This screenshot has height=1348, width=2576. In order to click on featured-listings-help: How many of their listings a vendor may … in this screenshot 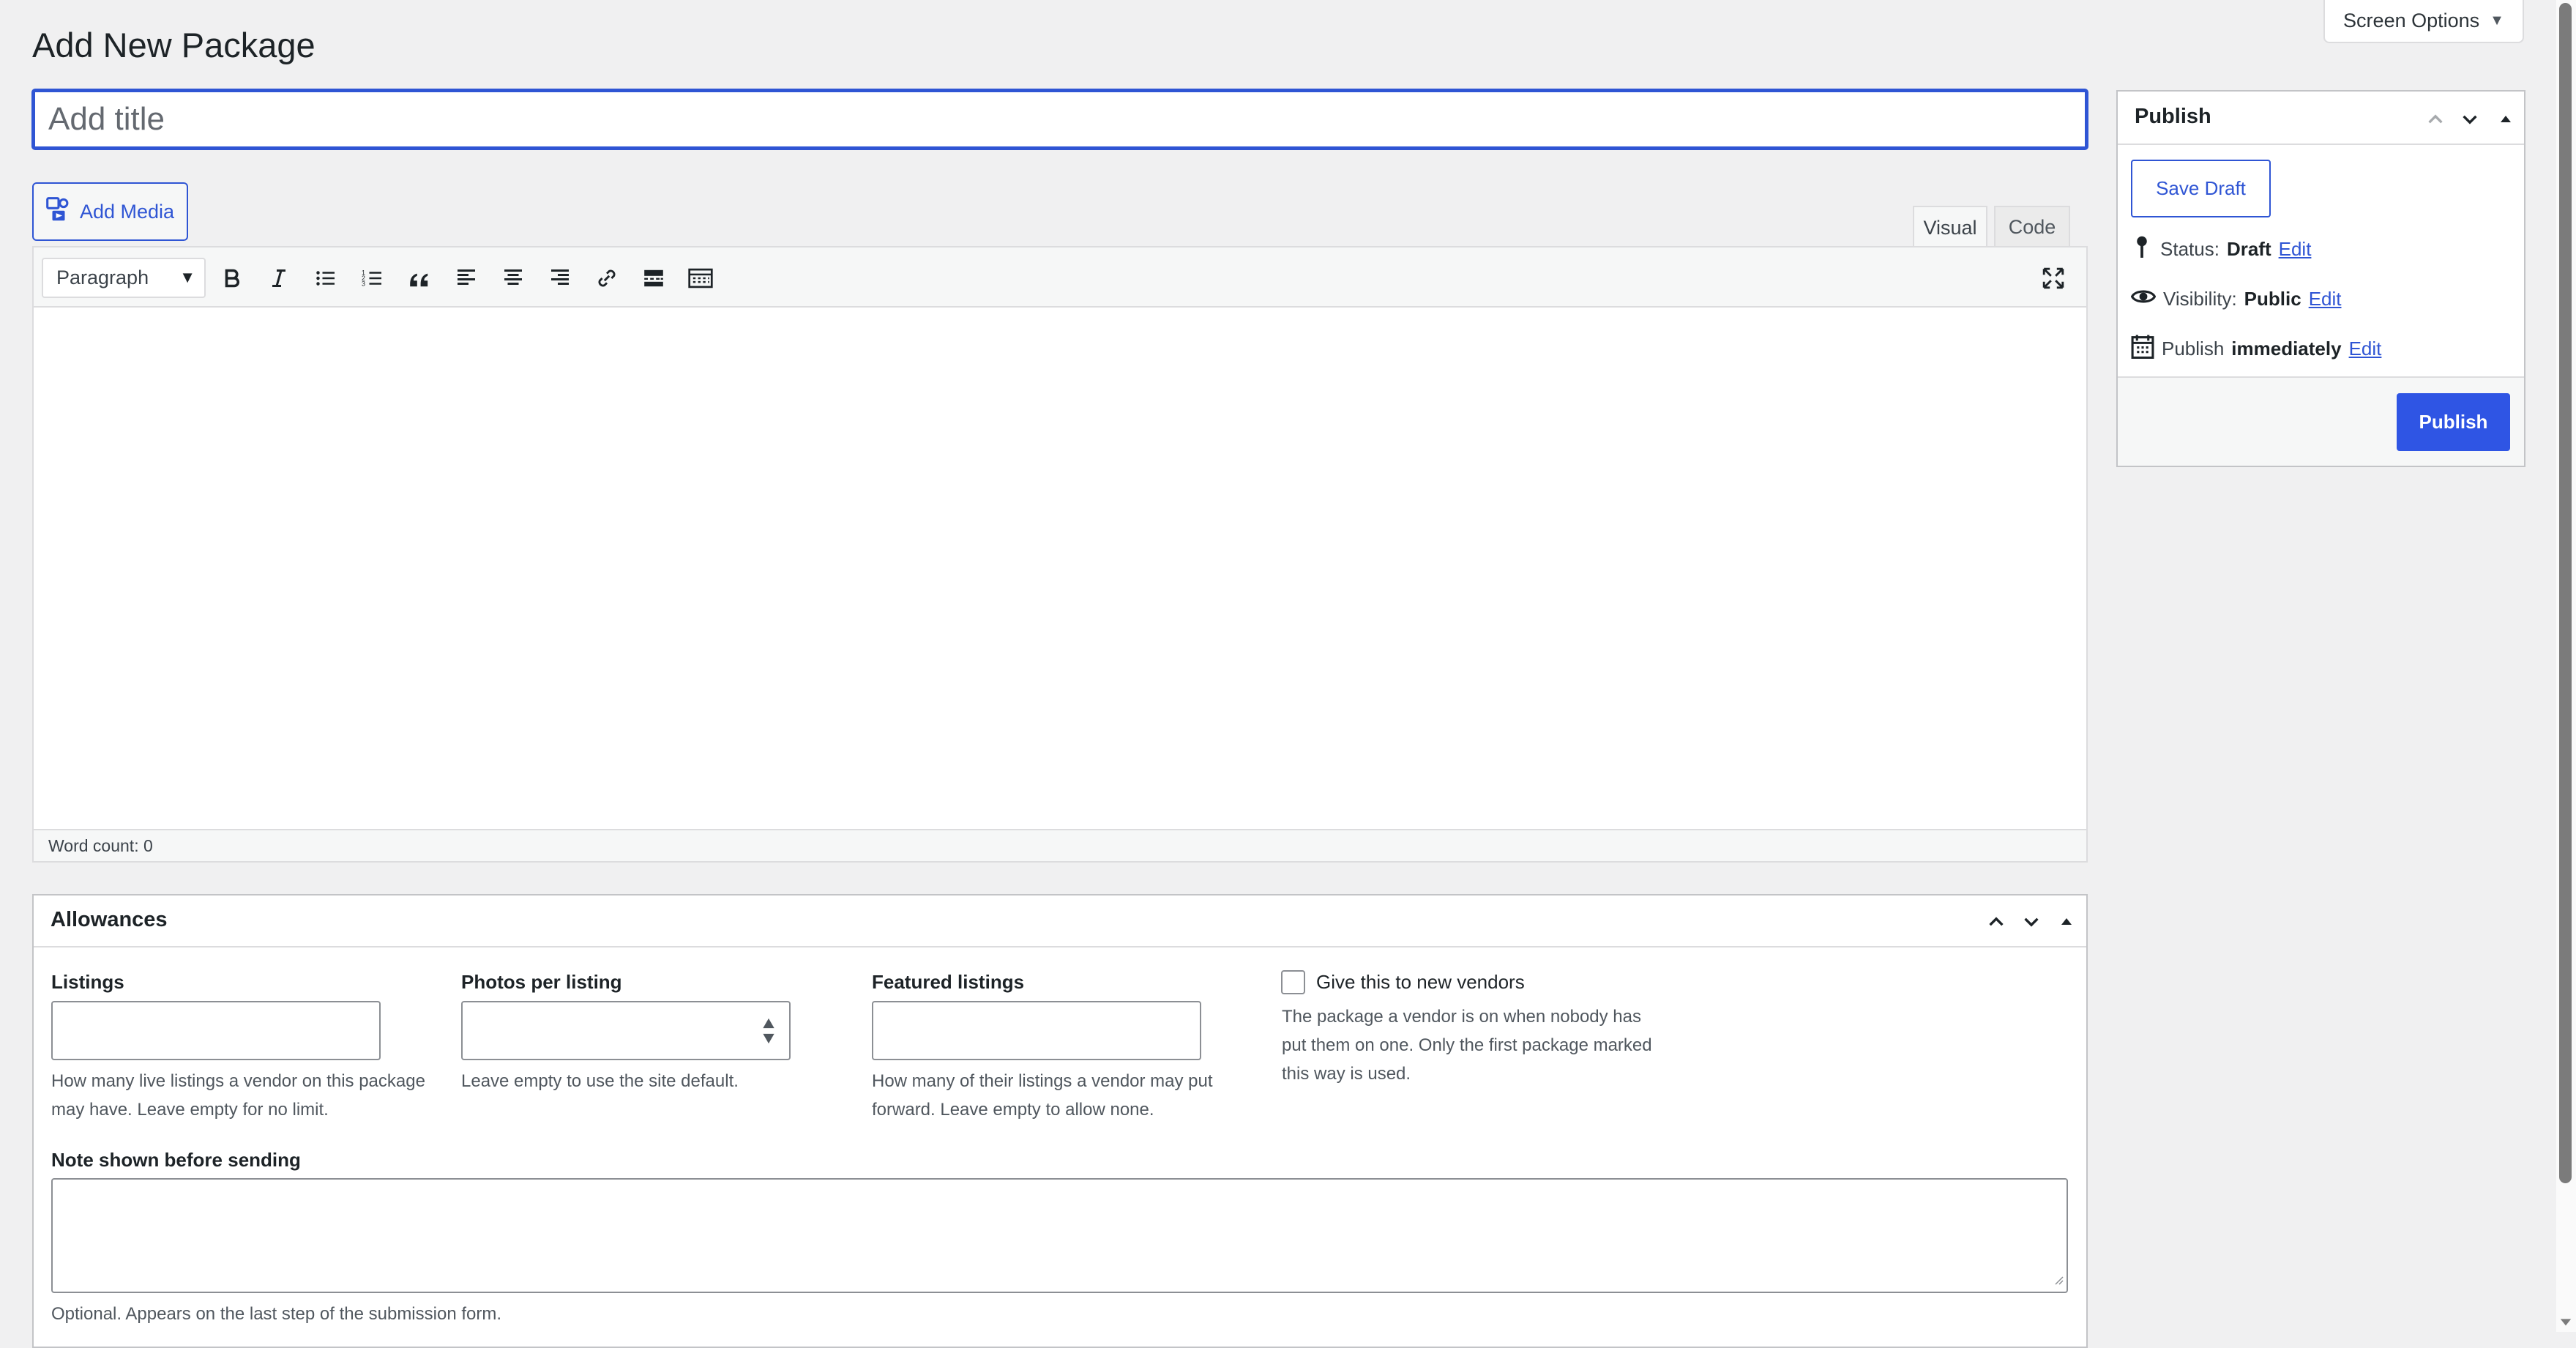, I will do `click(1042, 1095)`.